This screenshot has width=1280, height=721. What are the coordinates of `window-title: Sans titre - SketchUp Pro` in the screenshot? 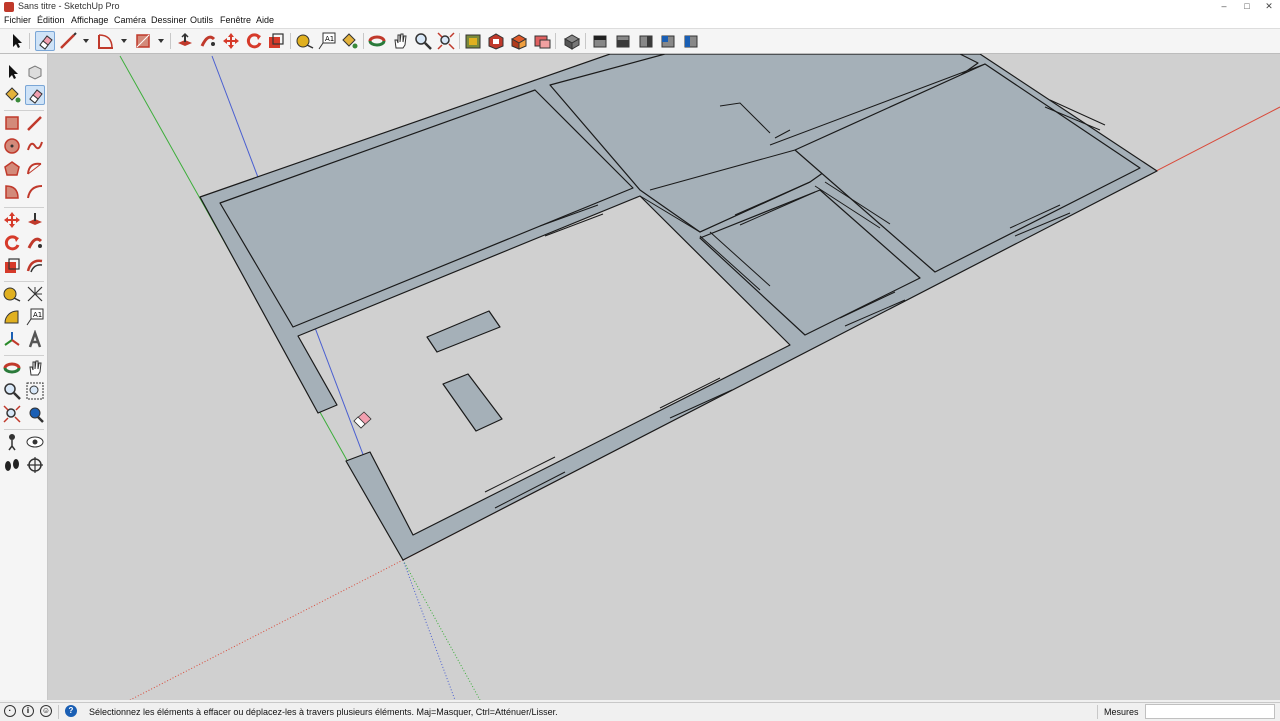 It's located at (69, 6).